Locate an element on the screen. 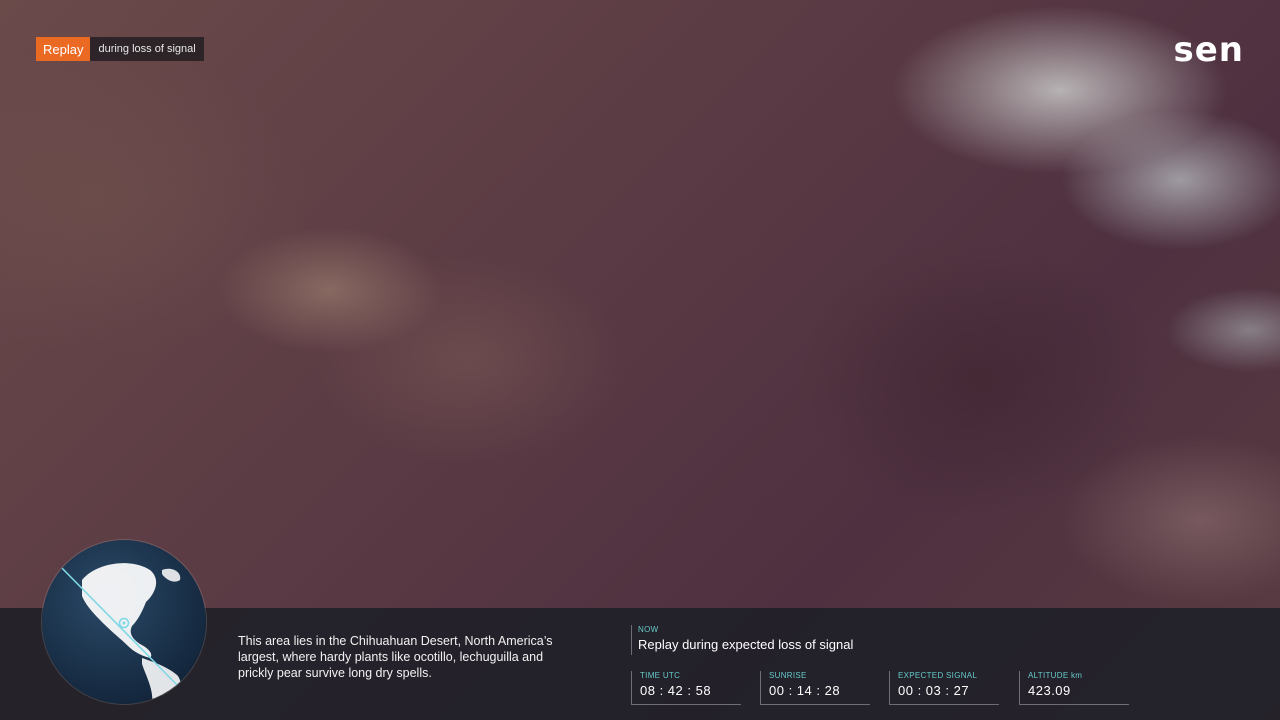 The width and height of the screenshot is (1280, 720). sen-logo: sen is located at coordinates (1208, 50).